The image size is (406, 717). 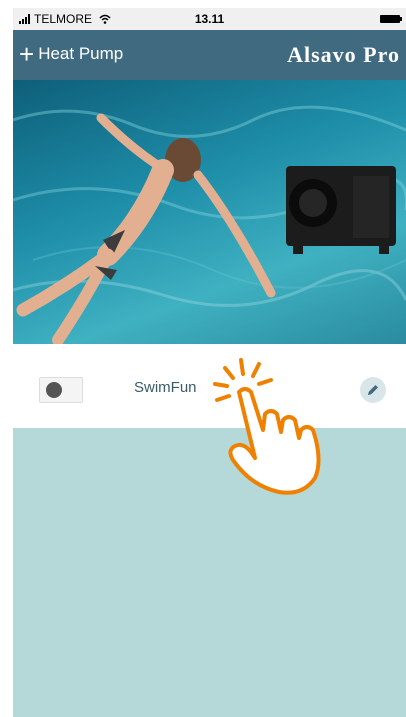 I want to click on app-header: + Heat Pump Alsavo Pro, so click(x=209, y=55).